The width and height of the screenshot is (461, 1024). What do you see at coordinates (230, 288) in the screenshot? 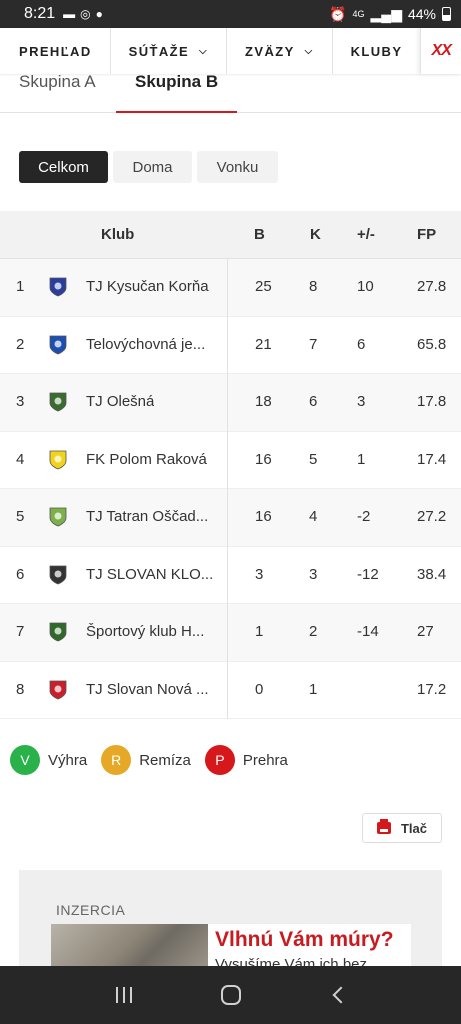
I see `table-row: 1 TJ Kysučan Korňa 25 8 10 27.8` at bounding box center [230, 288].